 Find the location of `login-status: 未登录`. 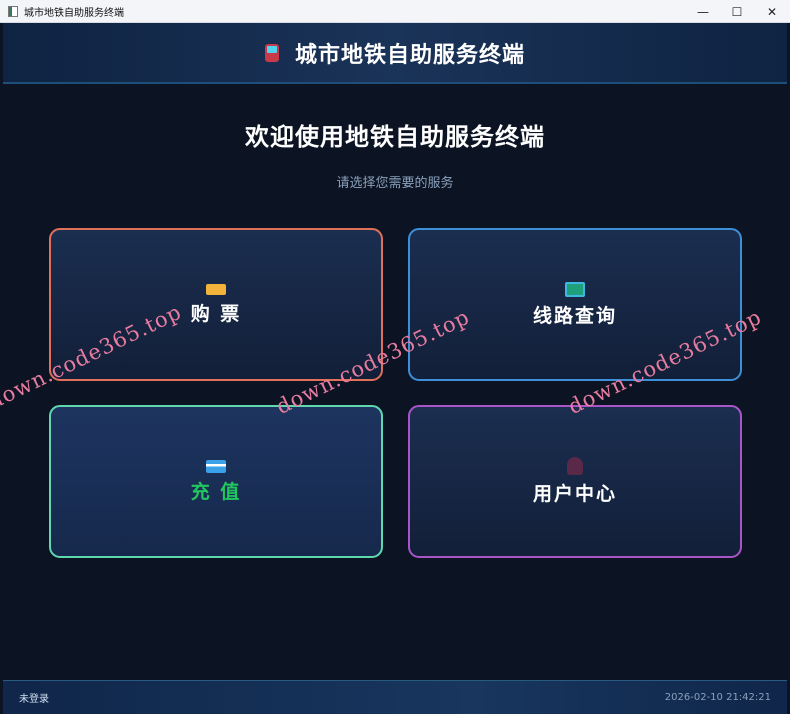

login-status: 未登录 is located at coordinates (34, 699).